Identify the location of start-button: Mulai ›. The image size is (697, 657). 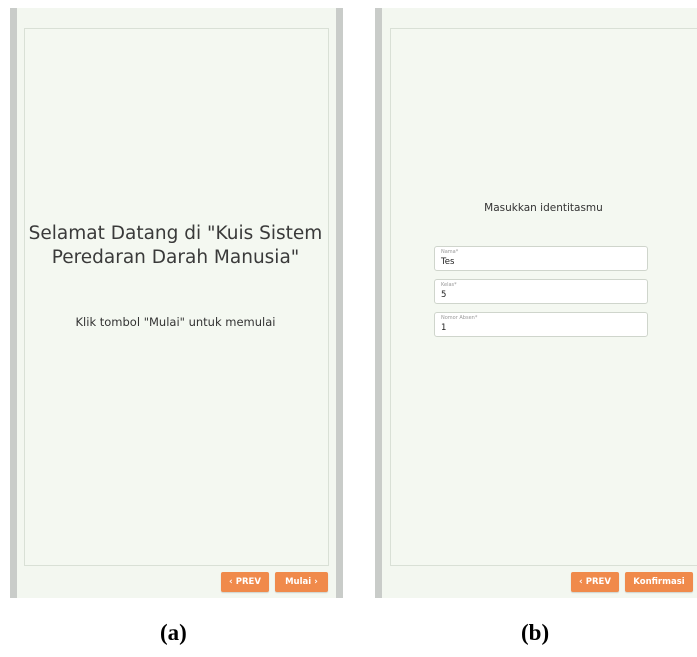
(301, 582).